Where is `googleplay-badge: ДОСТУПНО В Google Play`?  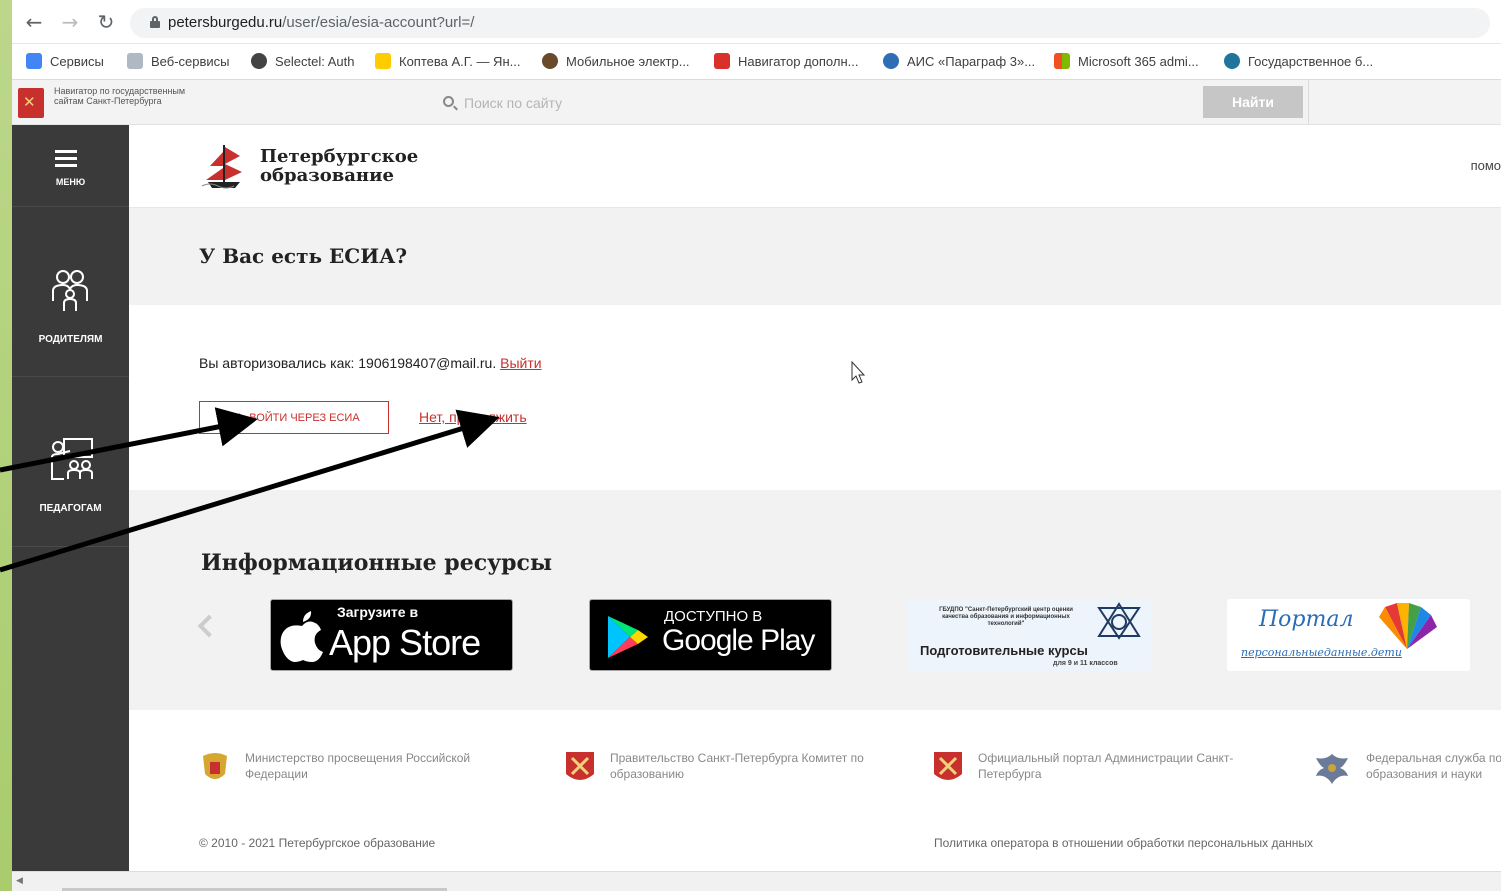 googleplay-badge: ДОСТУПНО В Google Play is located at coordinates (710, 635).